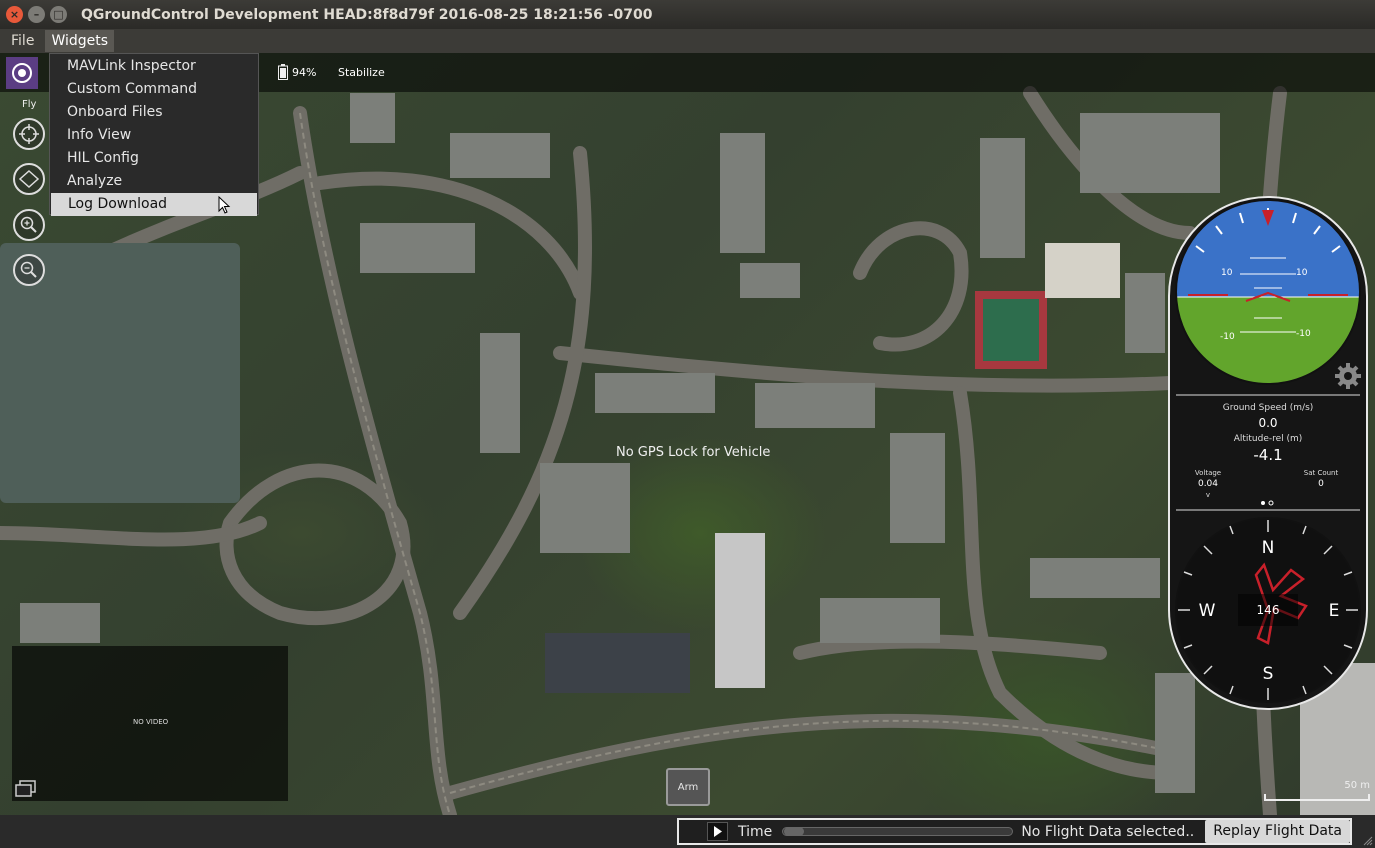  What do you see at coordinates (1268, 408) in the screenshot?
I see `ground-speed-label: Ground Speed (m/s)` at bounding box center [1268, 408].